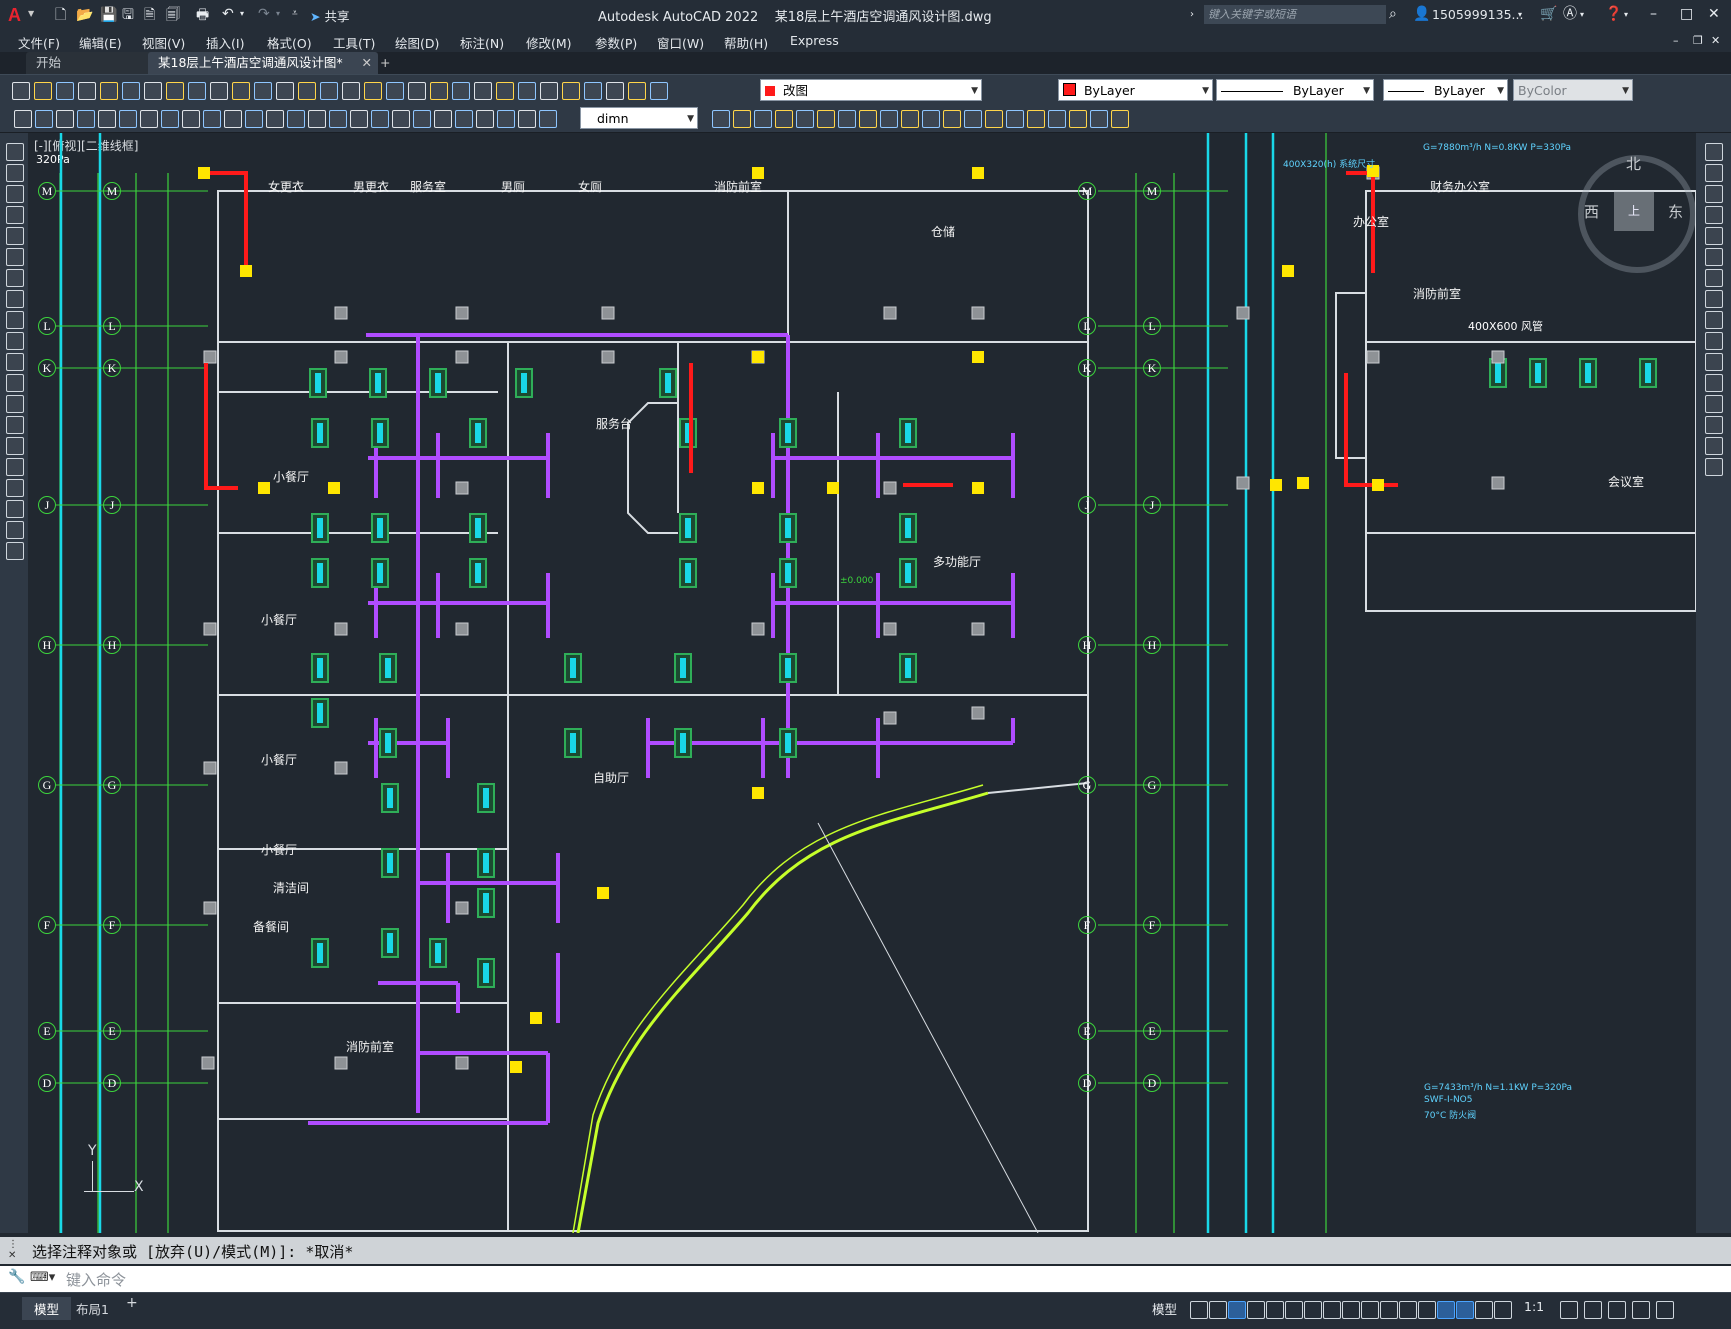 Image resolution: width=1731 pixels, height=1329 pixels. What do you see at coordinates (1714, 173) in the screenshot?
I see `modify-tool-2-icon` at bounding box center [1714, 173].